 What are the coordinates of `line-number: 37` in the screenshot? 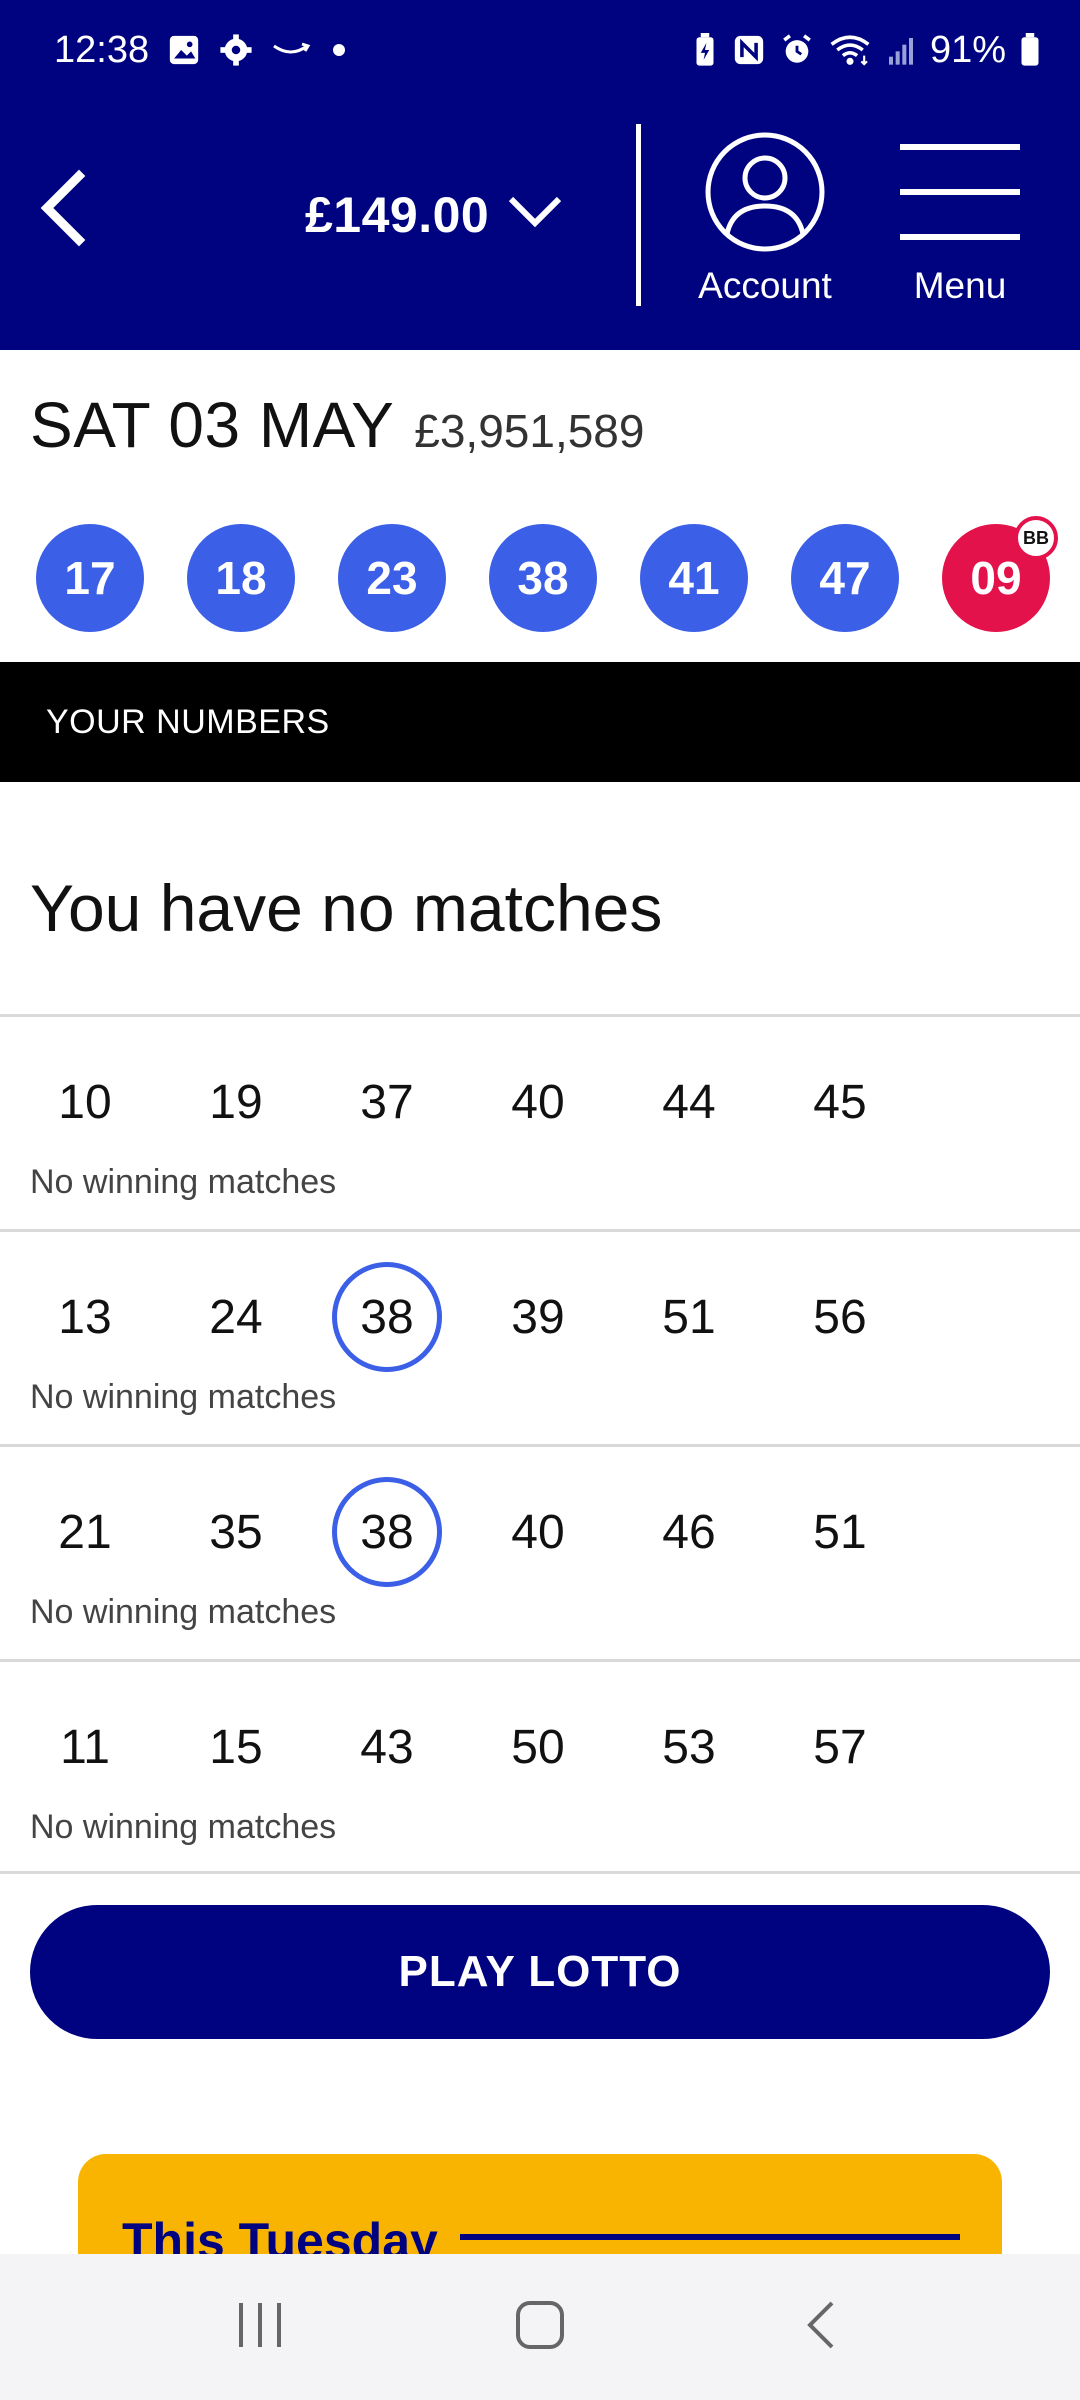 It's located at (387, 1102).